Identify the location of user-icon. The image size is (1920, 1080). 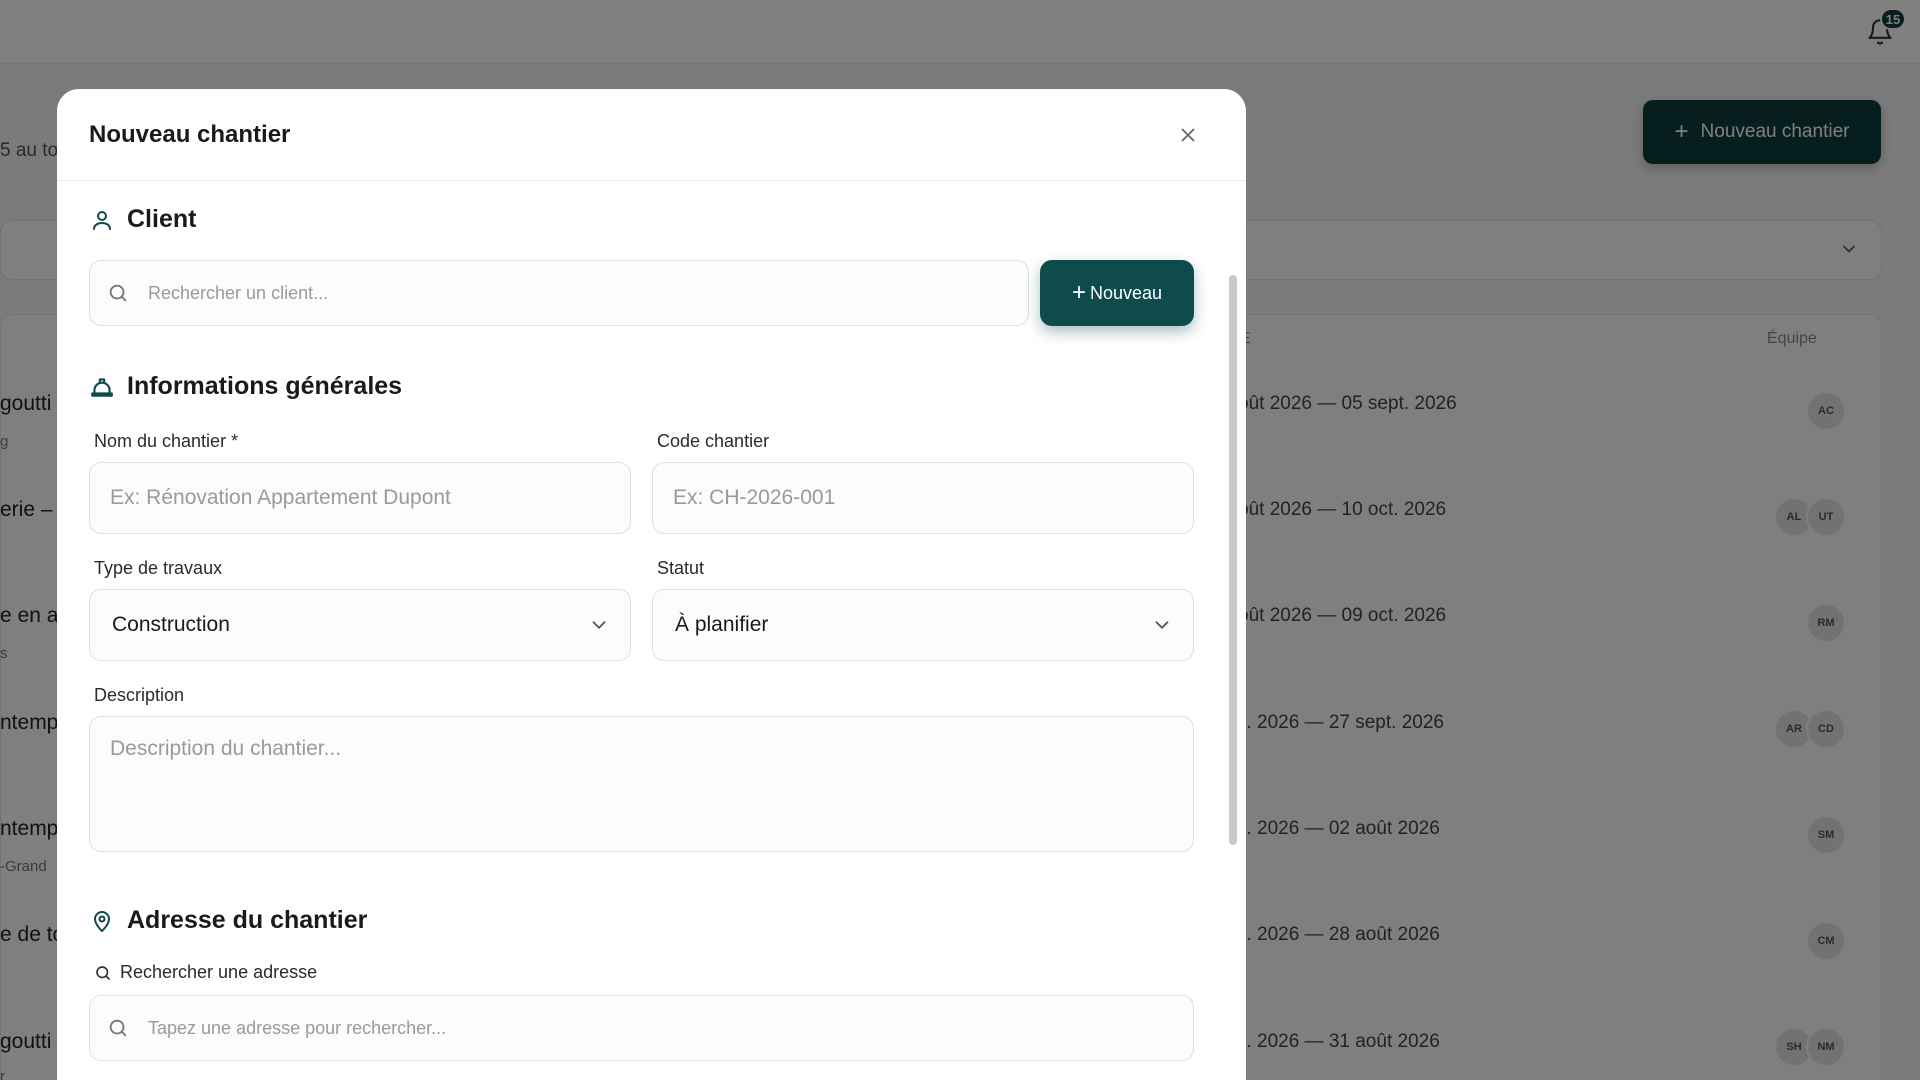
(102, 220).